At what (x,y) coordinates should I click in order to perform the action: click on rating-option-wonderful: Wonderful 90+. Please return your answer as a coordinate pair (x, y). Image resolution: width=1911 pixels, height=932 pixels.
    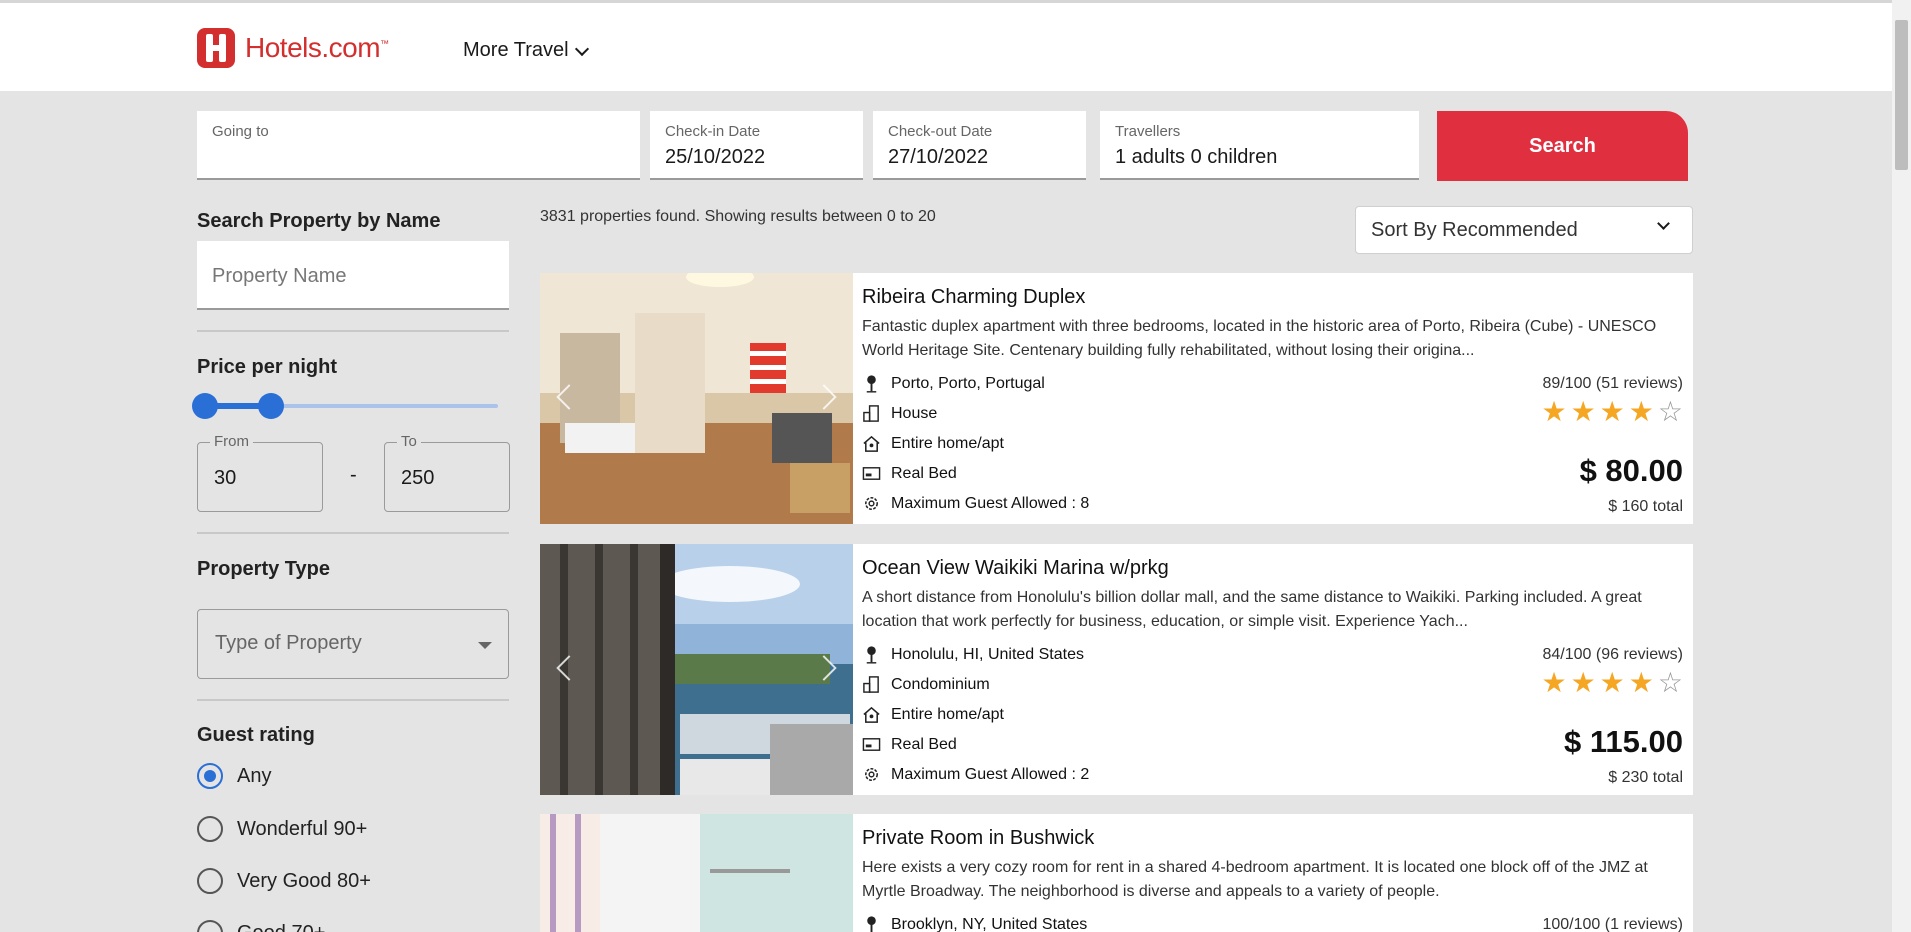
    Looking at the image, I should click on (282, 829).